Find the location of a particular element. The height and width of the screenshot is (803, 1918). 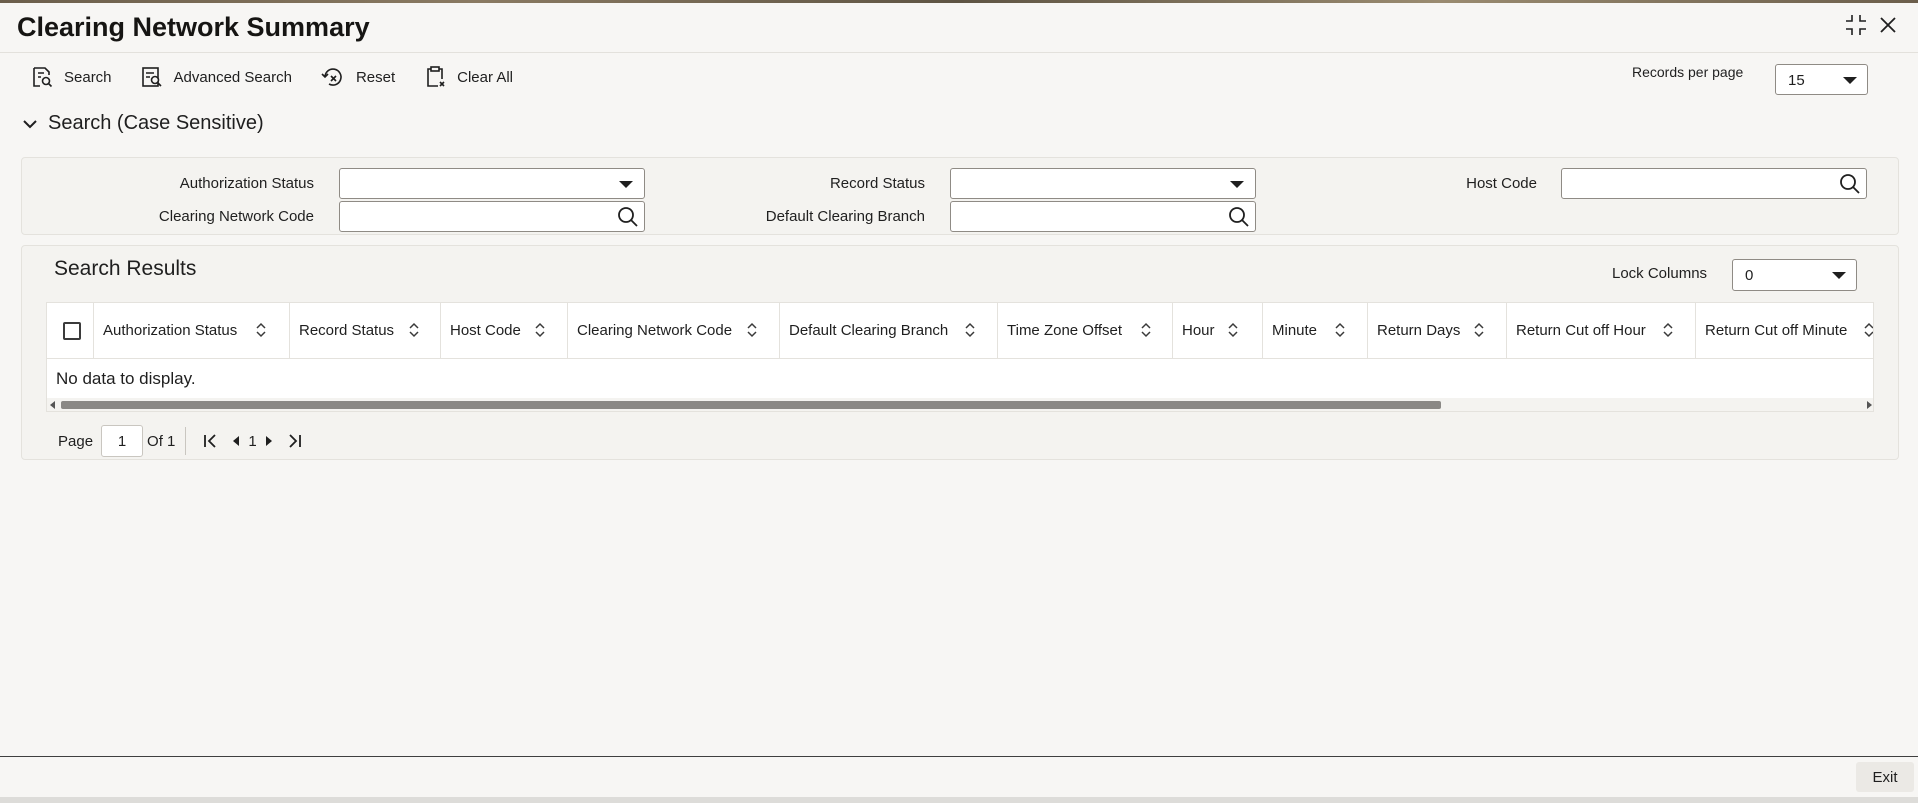

host-code-input is located at coordinates (1714, 183).